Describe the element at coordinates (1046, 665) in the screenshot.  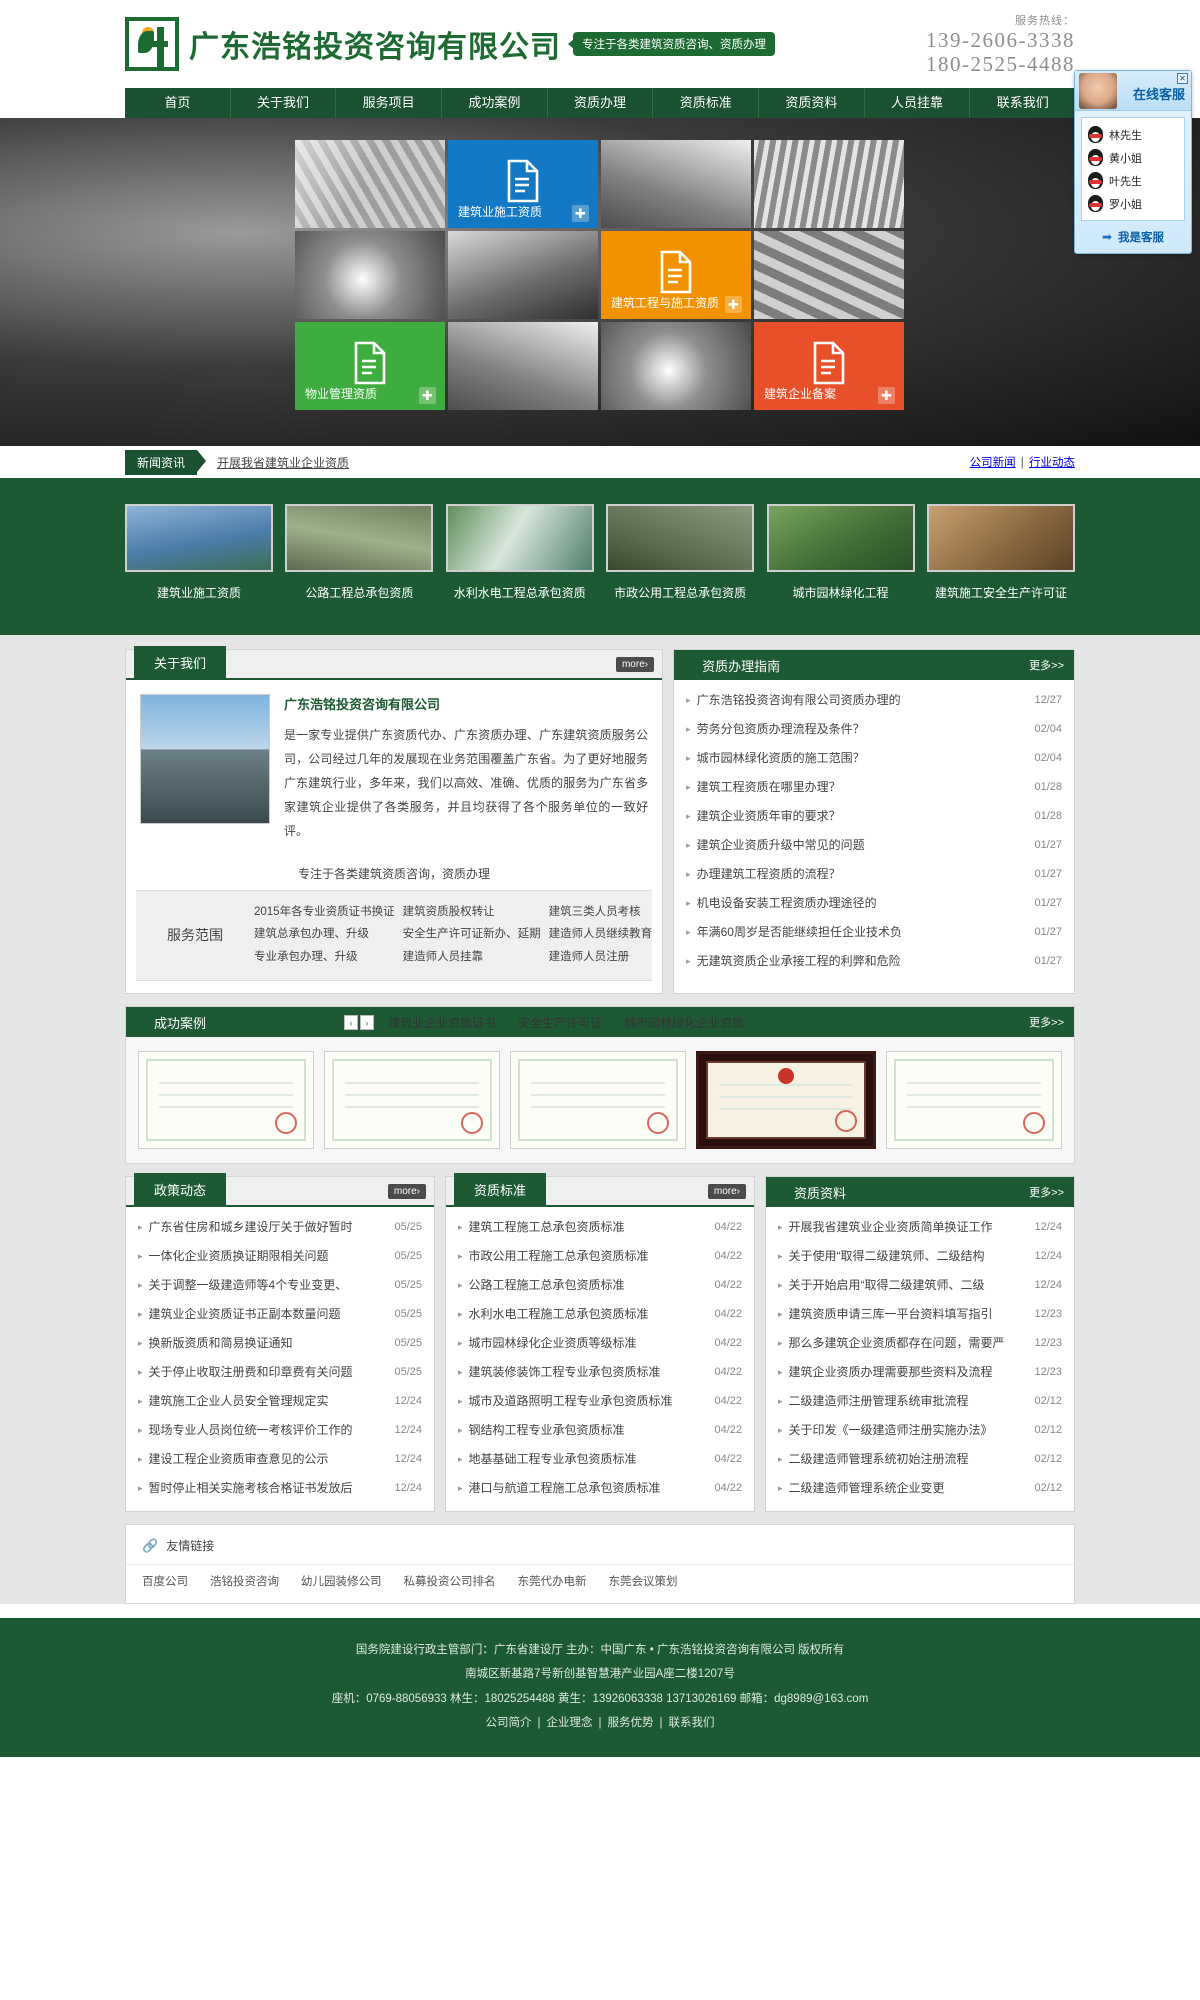
I see `guide-more-link: 更多>>` at that location.